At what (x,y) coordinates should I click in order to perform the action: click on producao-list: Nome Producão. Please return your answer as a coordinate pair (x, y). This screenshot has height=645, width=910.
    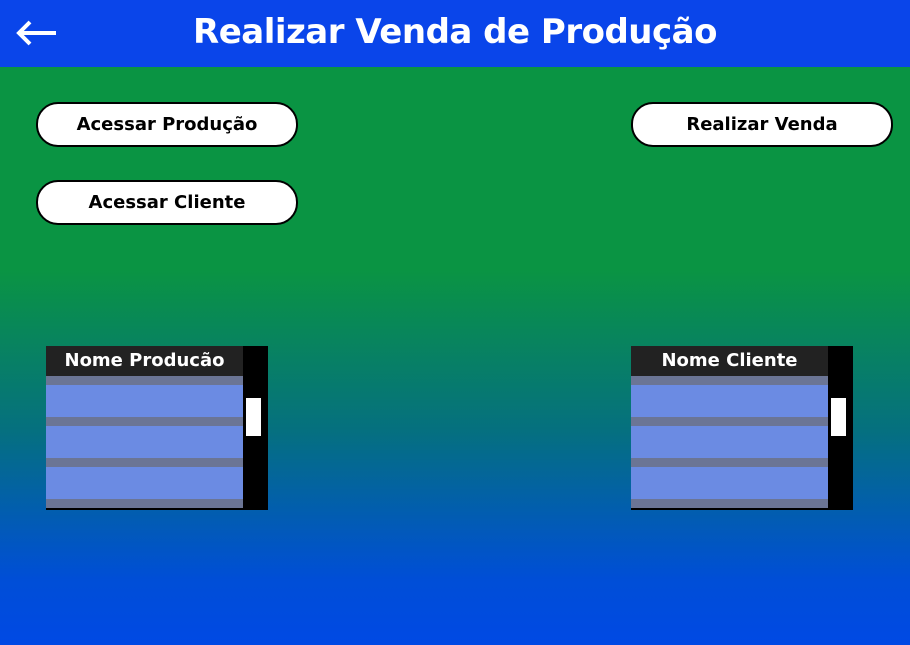
    Looking at the image, I should click on (157, 428).